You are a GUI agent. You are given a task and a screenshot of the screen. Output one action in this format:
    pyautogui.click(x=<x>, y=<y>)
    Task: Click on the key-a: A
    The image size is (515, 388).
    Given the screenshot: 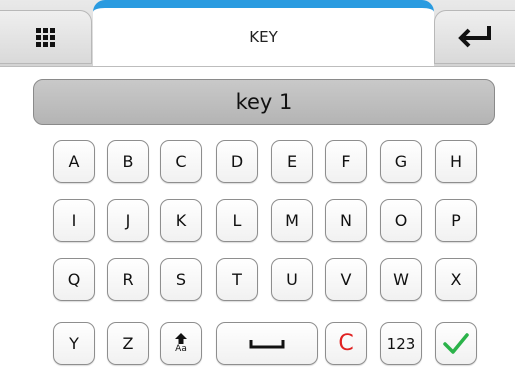 What is the action you would take?
    pyautogui.click(x=74, y=161)
    